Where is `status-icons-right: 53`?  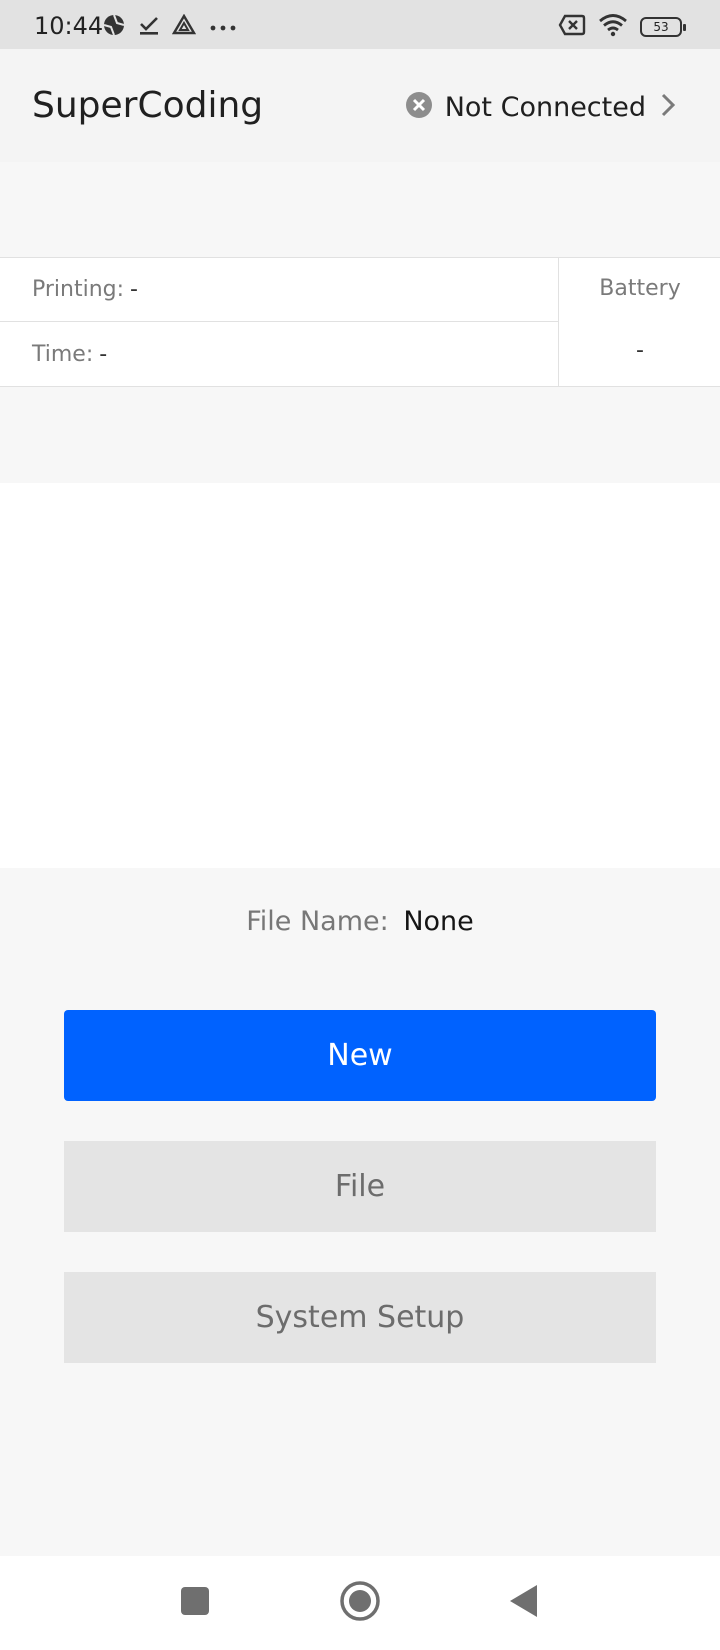 status-icons-right: 53 is located at coordinates (622, 27).